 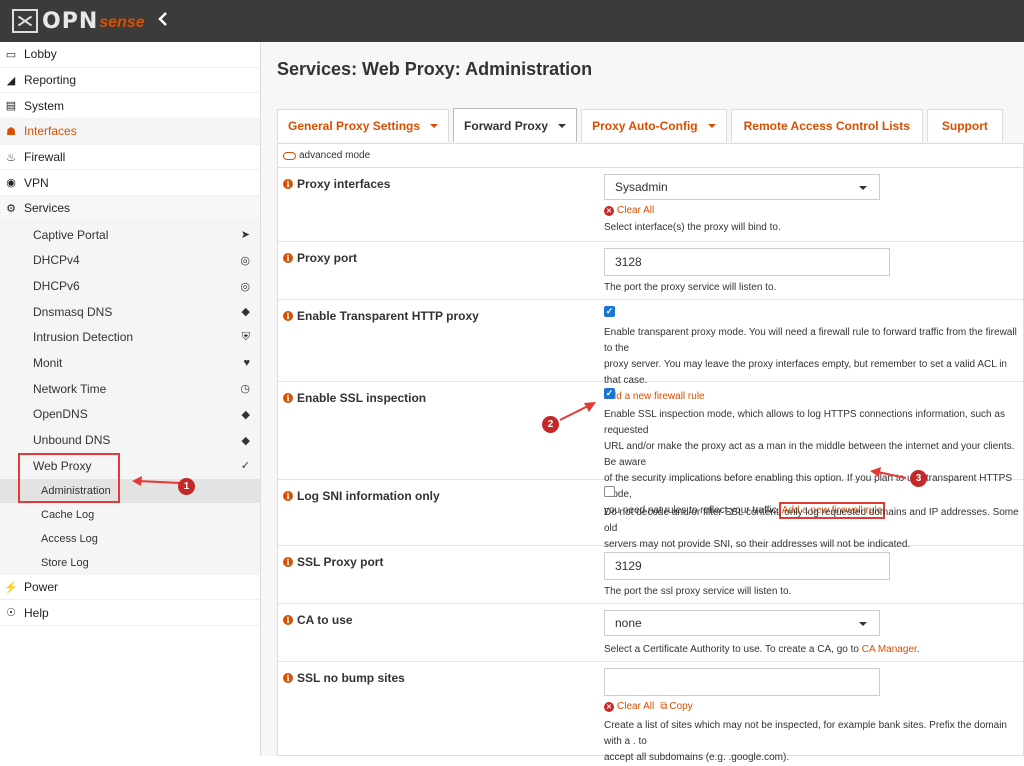 I want to click on sidebar-item-label: Reporting, so click(x=50, y=80).